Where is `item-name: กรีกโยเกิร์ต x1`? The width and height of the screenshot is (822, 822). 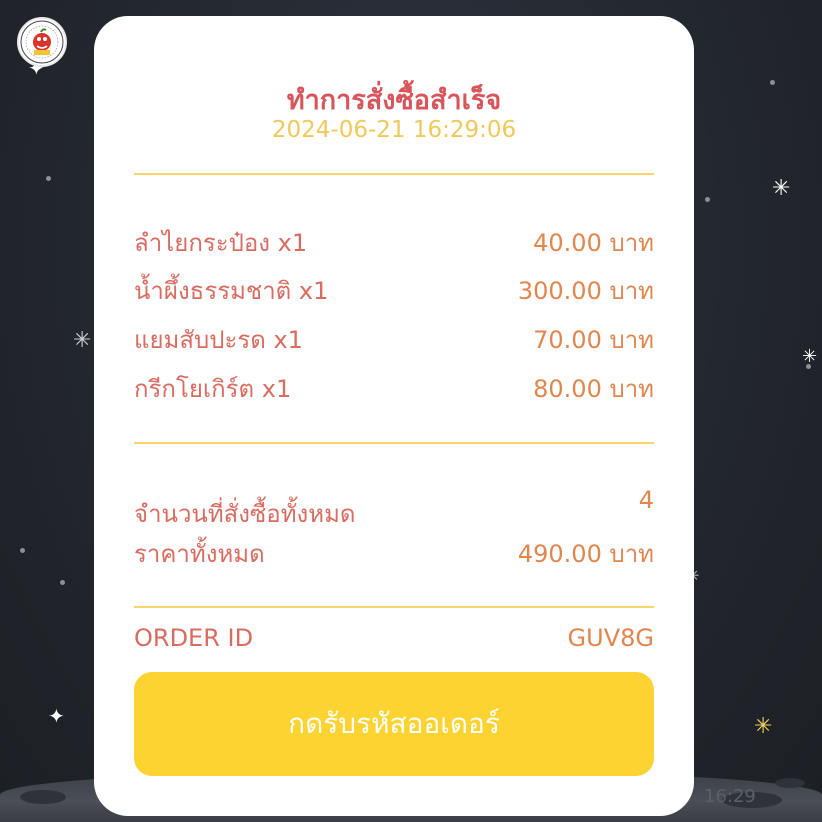 item-name: กรีกโยเกิร์ต x1 is located at coordinates (213, 389).